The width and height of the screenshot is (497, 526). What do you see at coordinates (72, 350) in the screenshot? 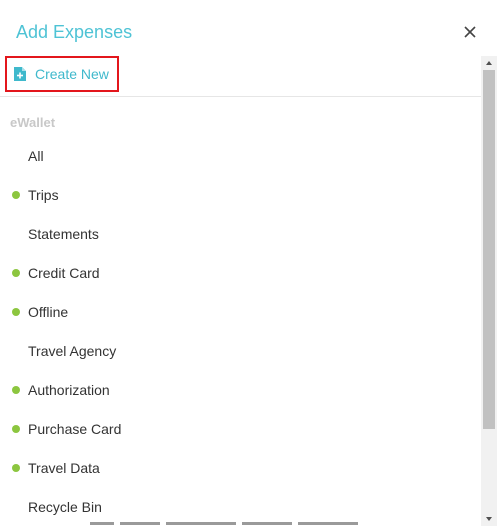
I see `list-item-label: Travel Agency` at bounding box center [72, 350].